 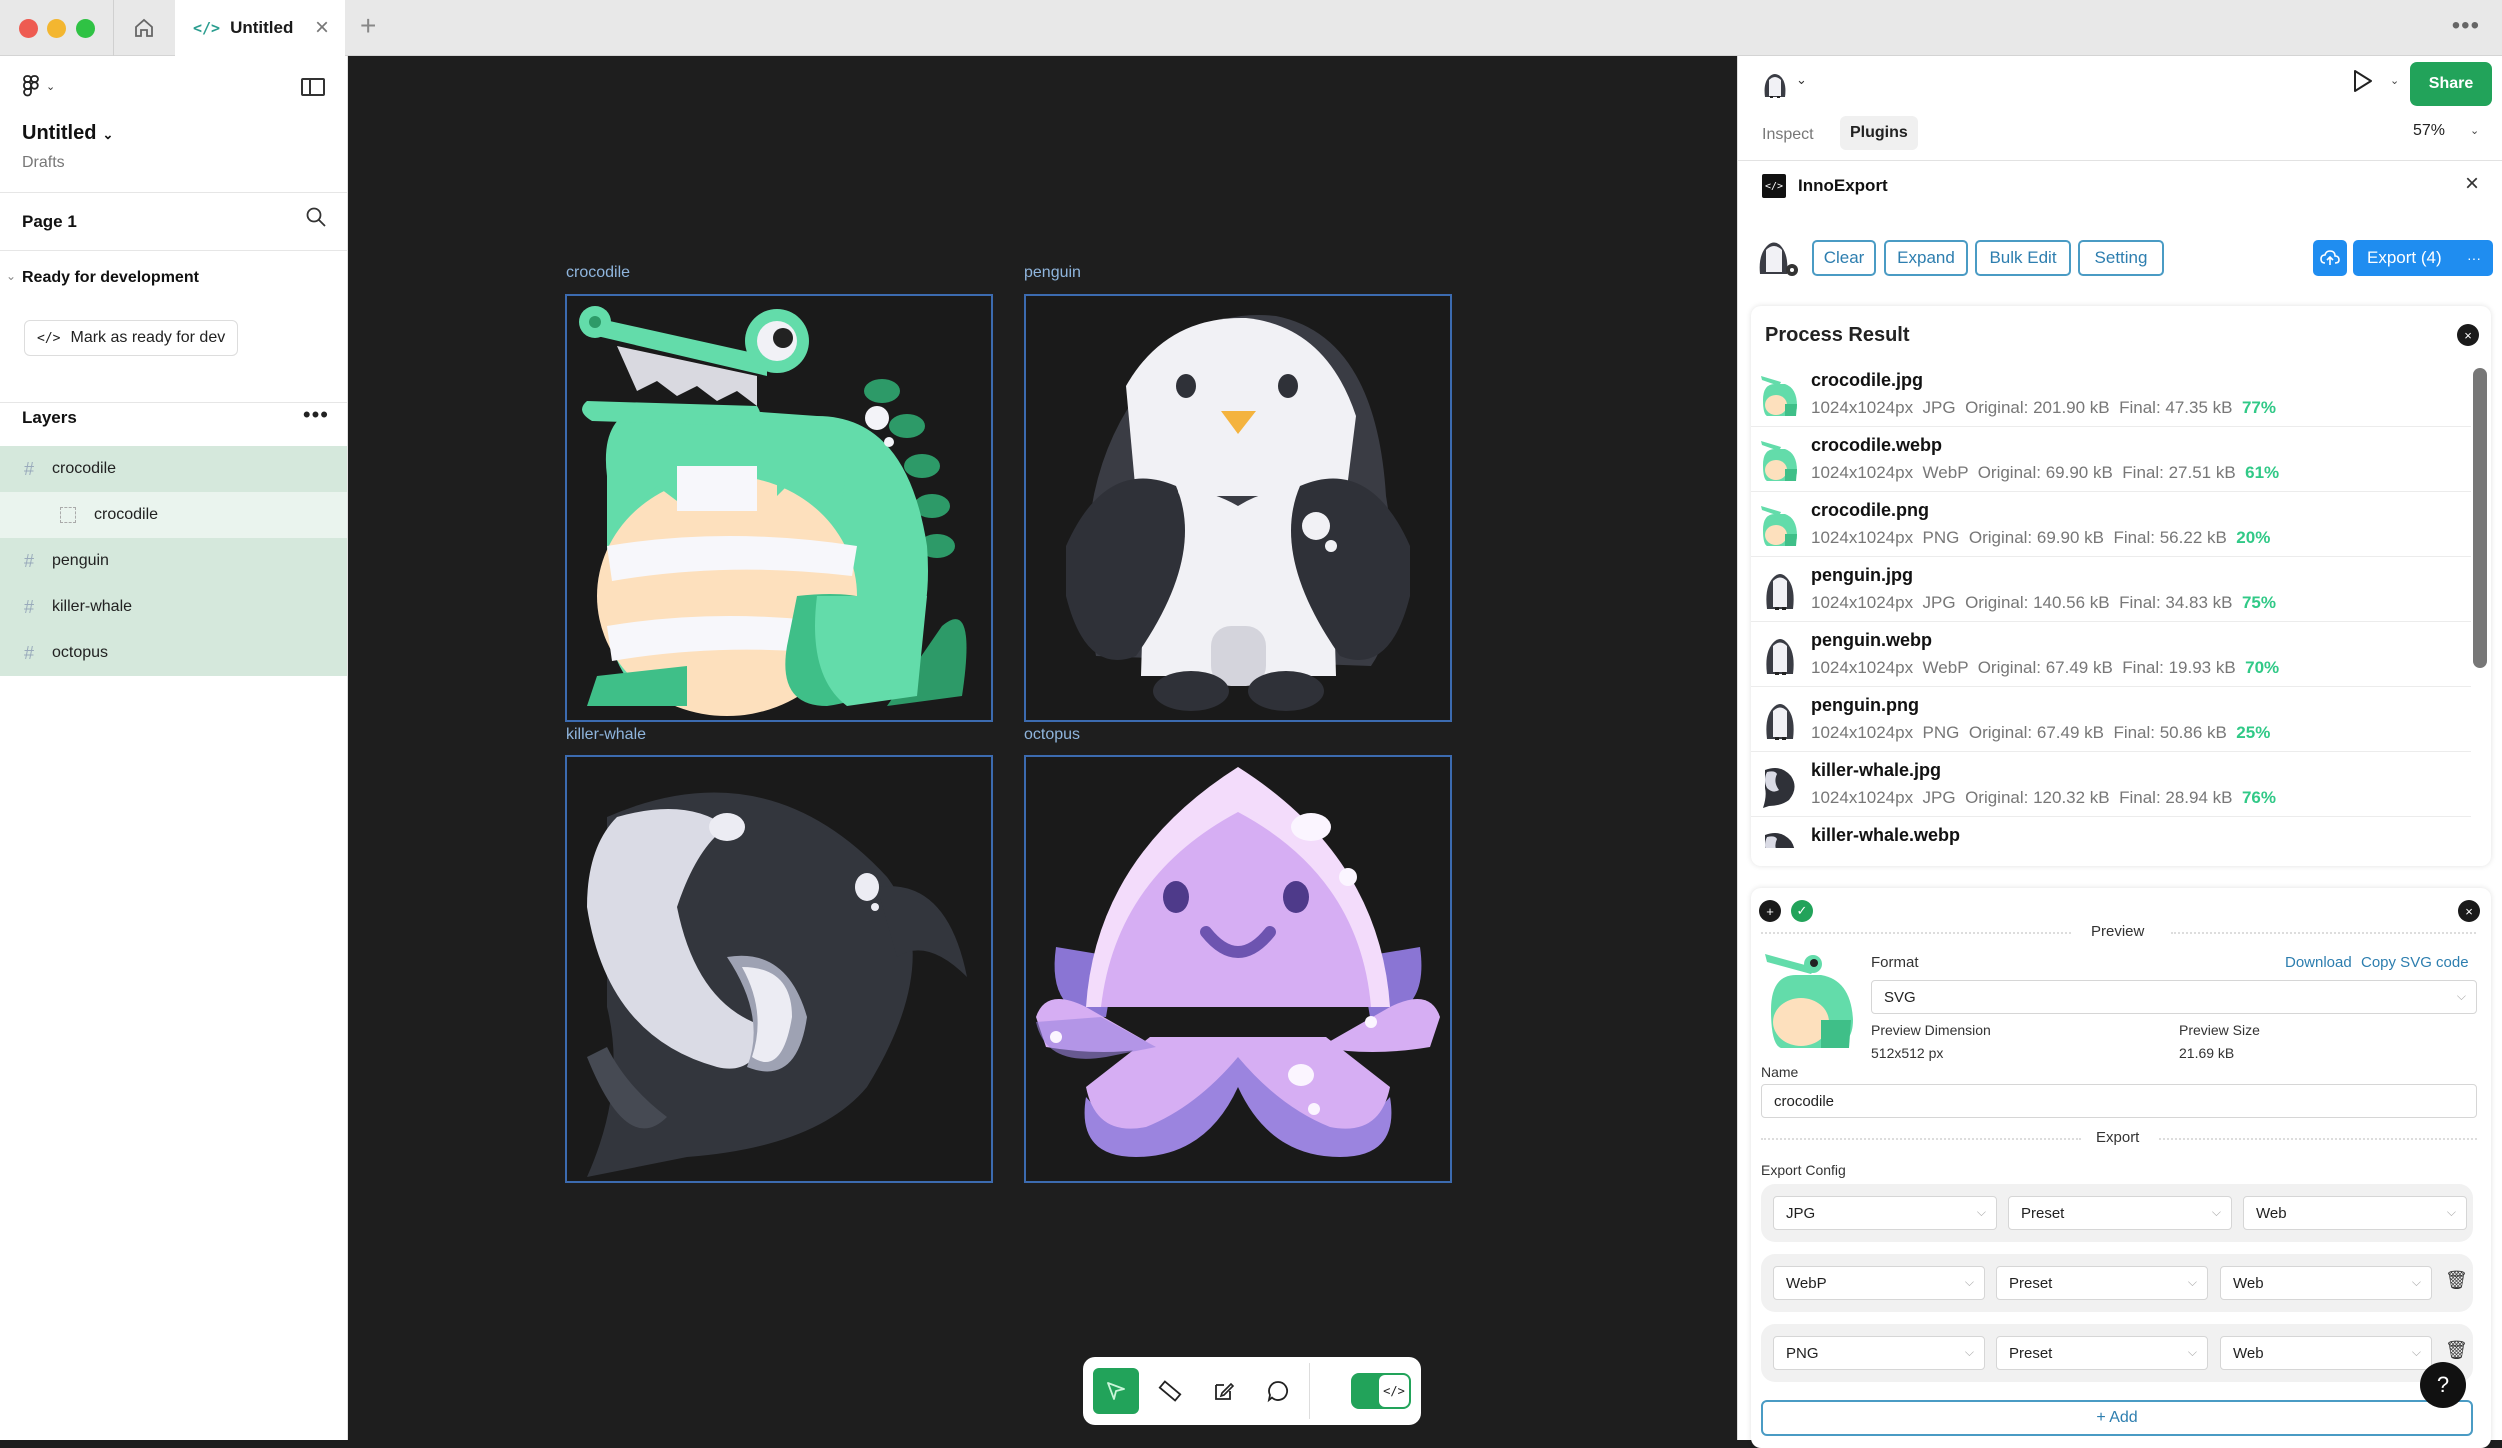 What do you see at coordinates (2248, 1353) in the screenshot?
I see `target-value: Web` at bounding box center [2248, 1353].